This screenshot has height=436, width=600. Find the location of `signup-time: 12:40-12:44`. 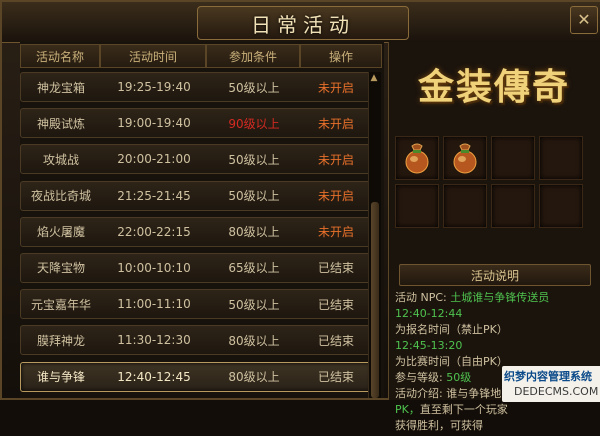

signup-time: 12:40-12:44 is located at coordinates (429, 313).